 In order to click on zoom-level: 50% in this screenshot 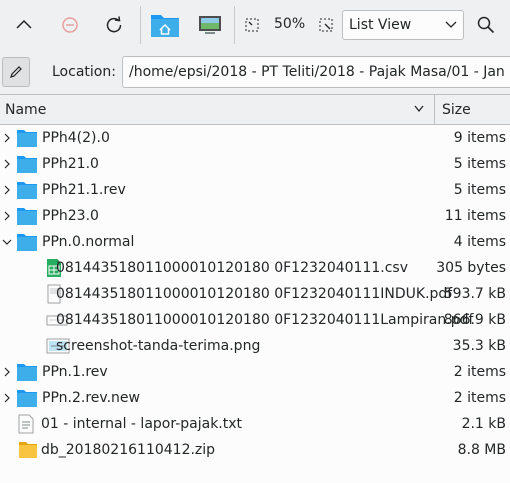, I will do `click(290, 24)`.